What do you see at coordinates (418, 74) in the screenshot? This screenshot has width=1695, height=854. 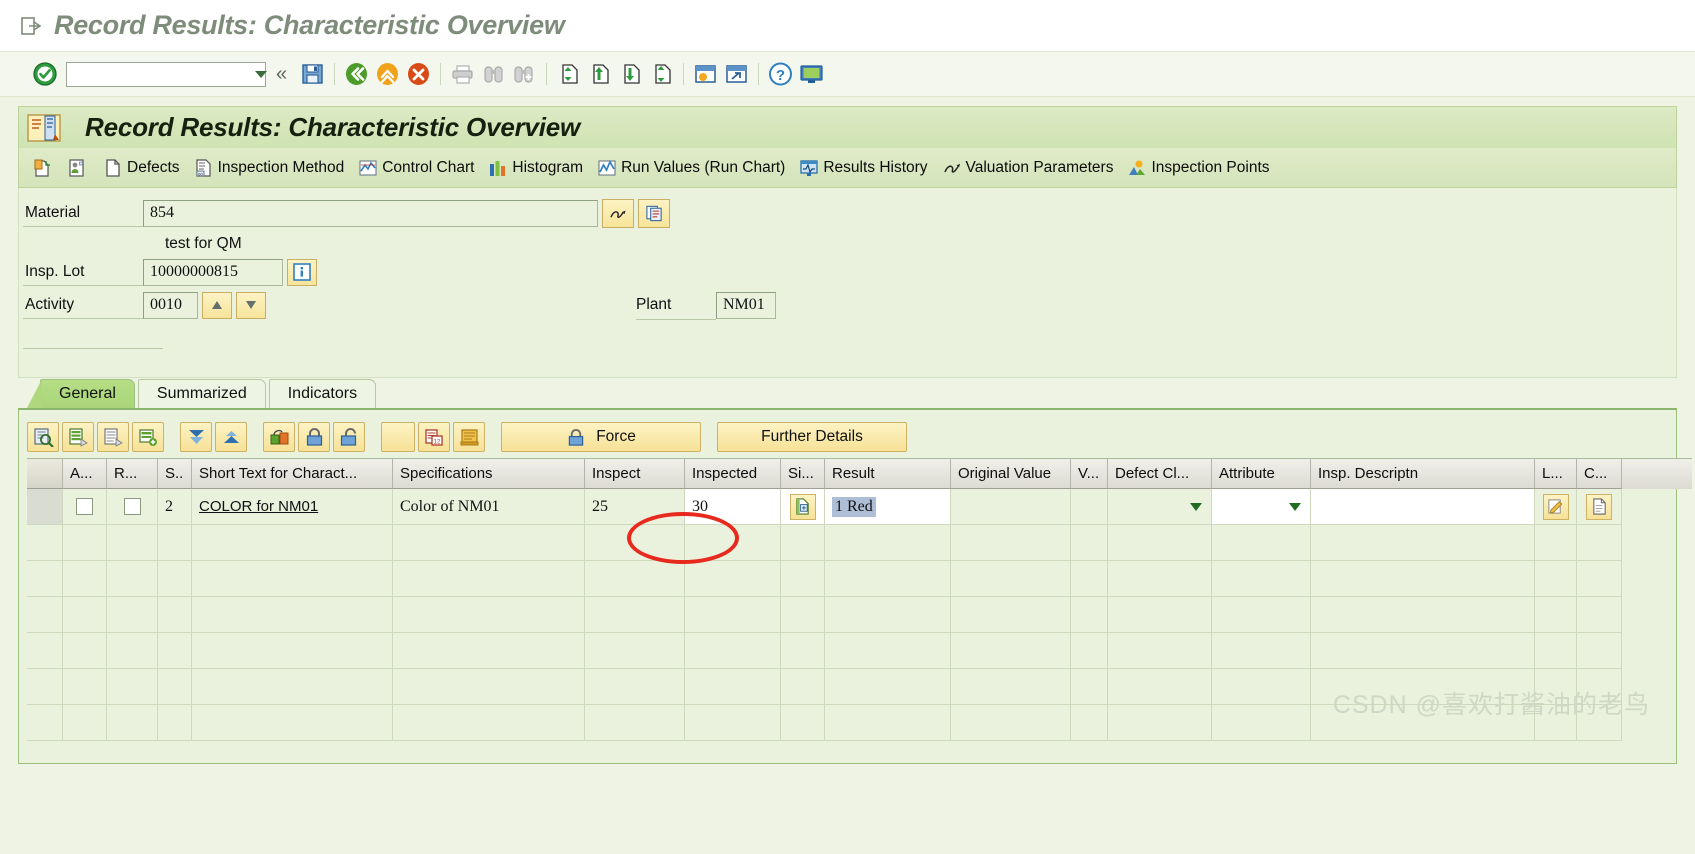 I see `cancel-button` at bounding box center [418, 74].